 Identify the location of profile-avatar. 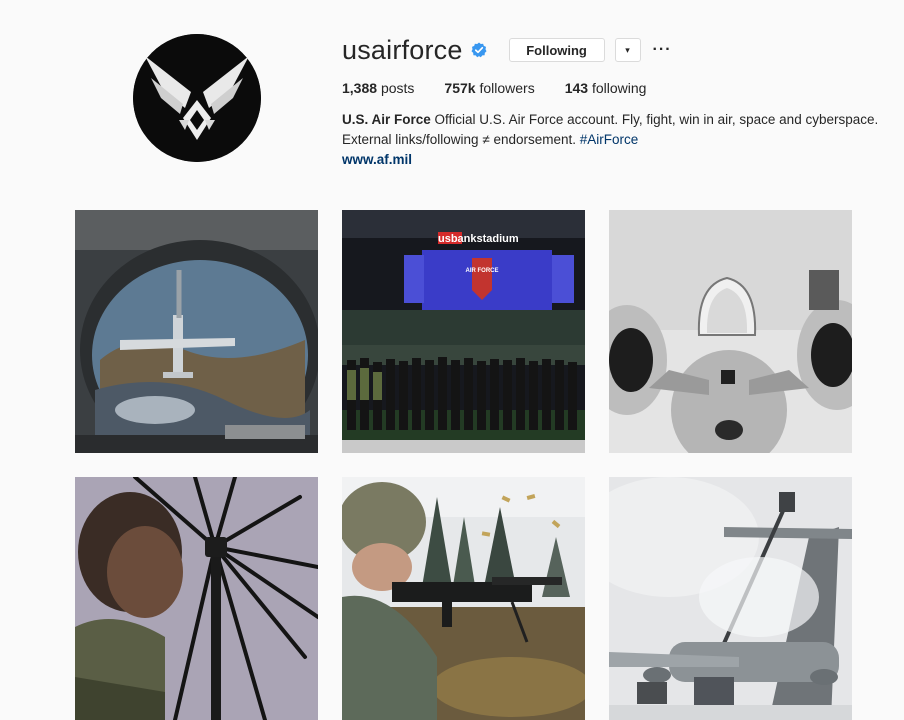
(197, 98).